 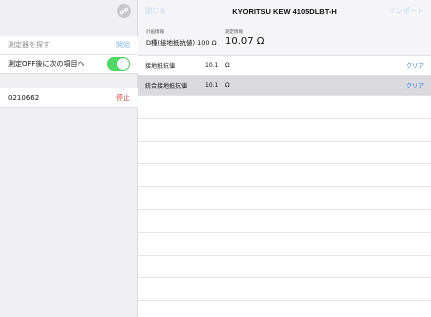 What do you see at coordinates (166, 86) in the screenshot?
I see `row-label: 統合接地抵抗値` at bounding box center [166, 86].